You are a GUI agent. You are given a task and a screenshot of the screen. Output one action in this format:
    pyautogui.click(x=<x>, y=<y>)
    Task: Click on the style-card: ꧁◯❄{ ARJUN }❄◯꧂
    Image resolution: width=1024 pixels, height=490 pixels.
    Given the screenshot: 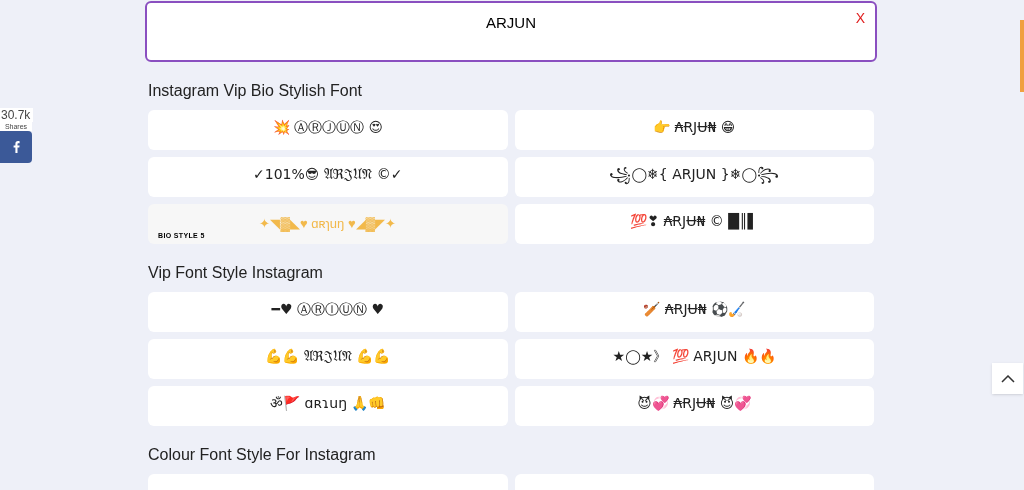 What is the action you would take?
    pyautogui.click(x=694, y=177)
    